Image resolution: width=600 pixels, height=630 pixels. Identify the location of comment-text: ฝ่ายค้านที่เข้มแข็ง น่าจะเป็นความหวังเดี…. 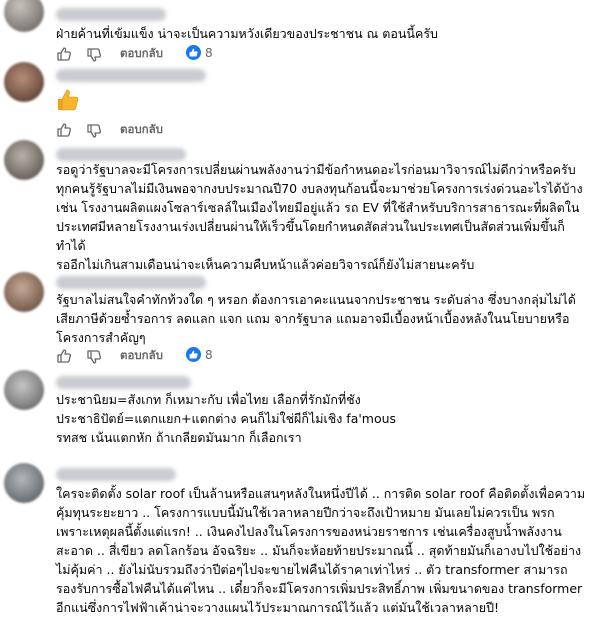
(247, 33).